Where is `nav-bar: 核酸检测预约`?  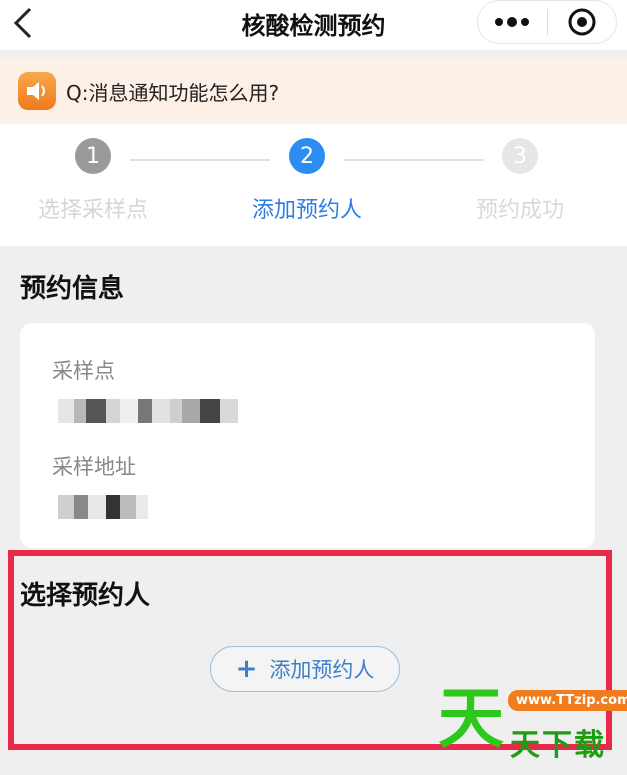
nav-bar: 核酸检测预约 is located at coordinates (313, 25).